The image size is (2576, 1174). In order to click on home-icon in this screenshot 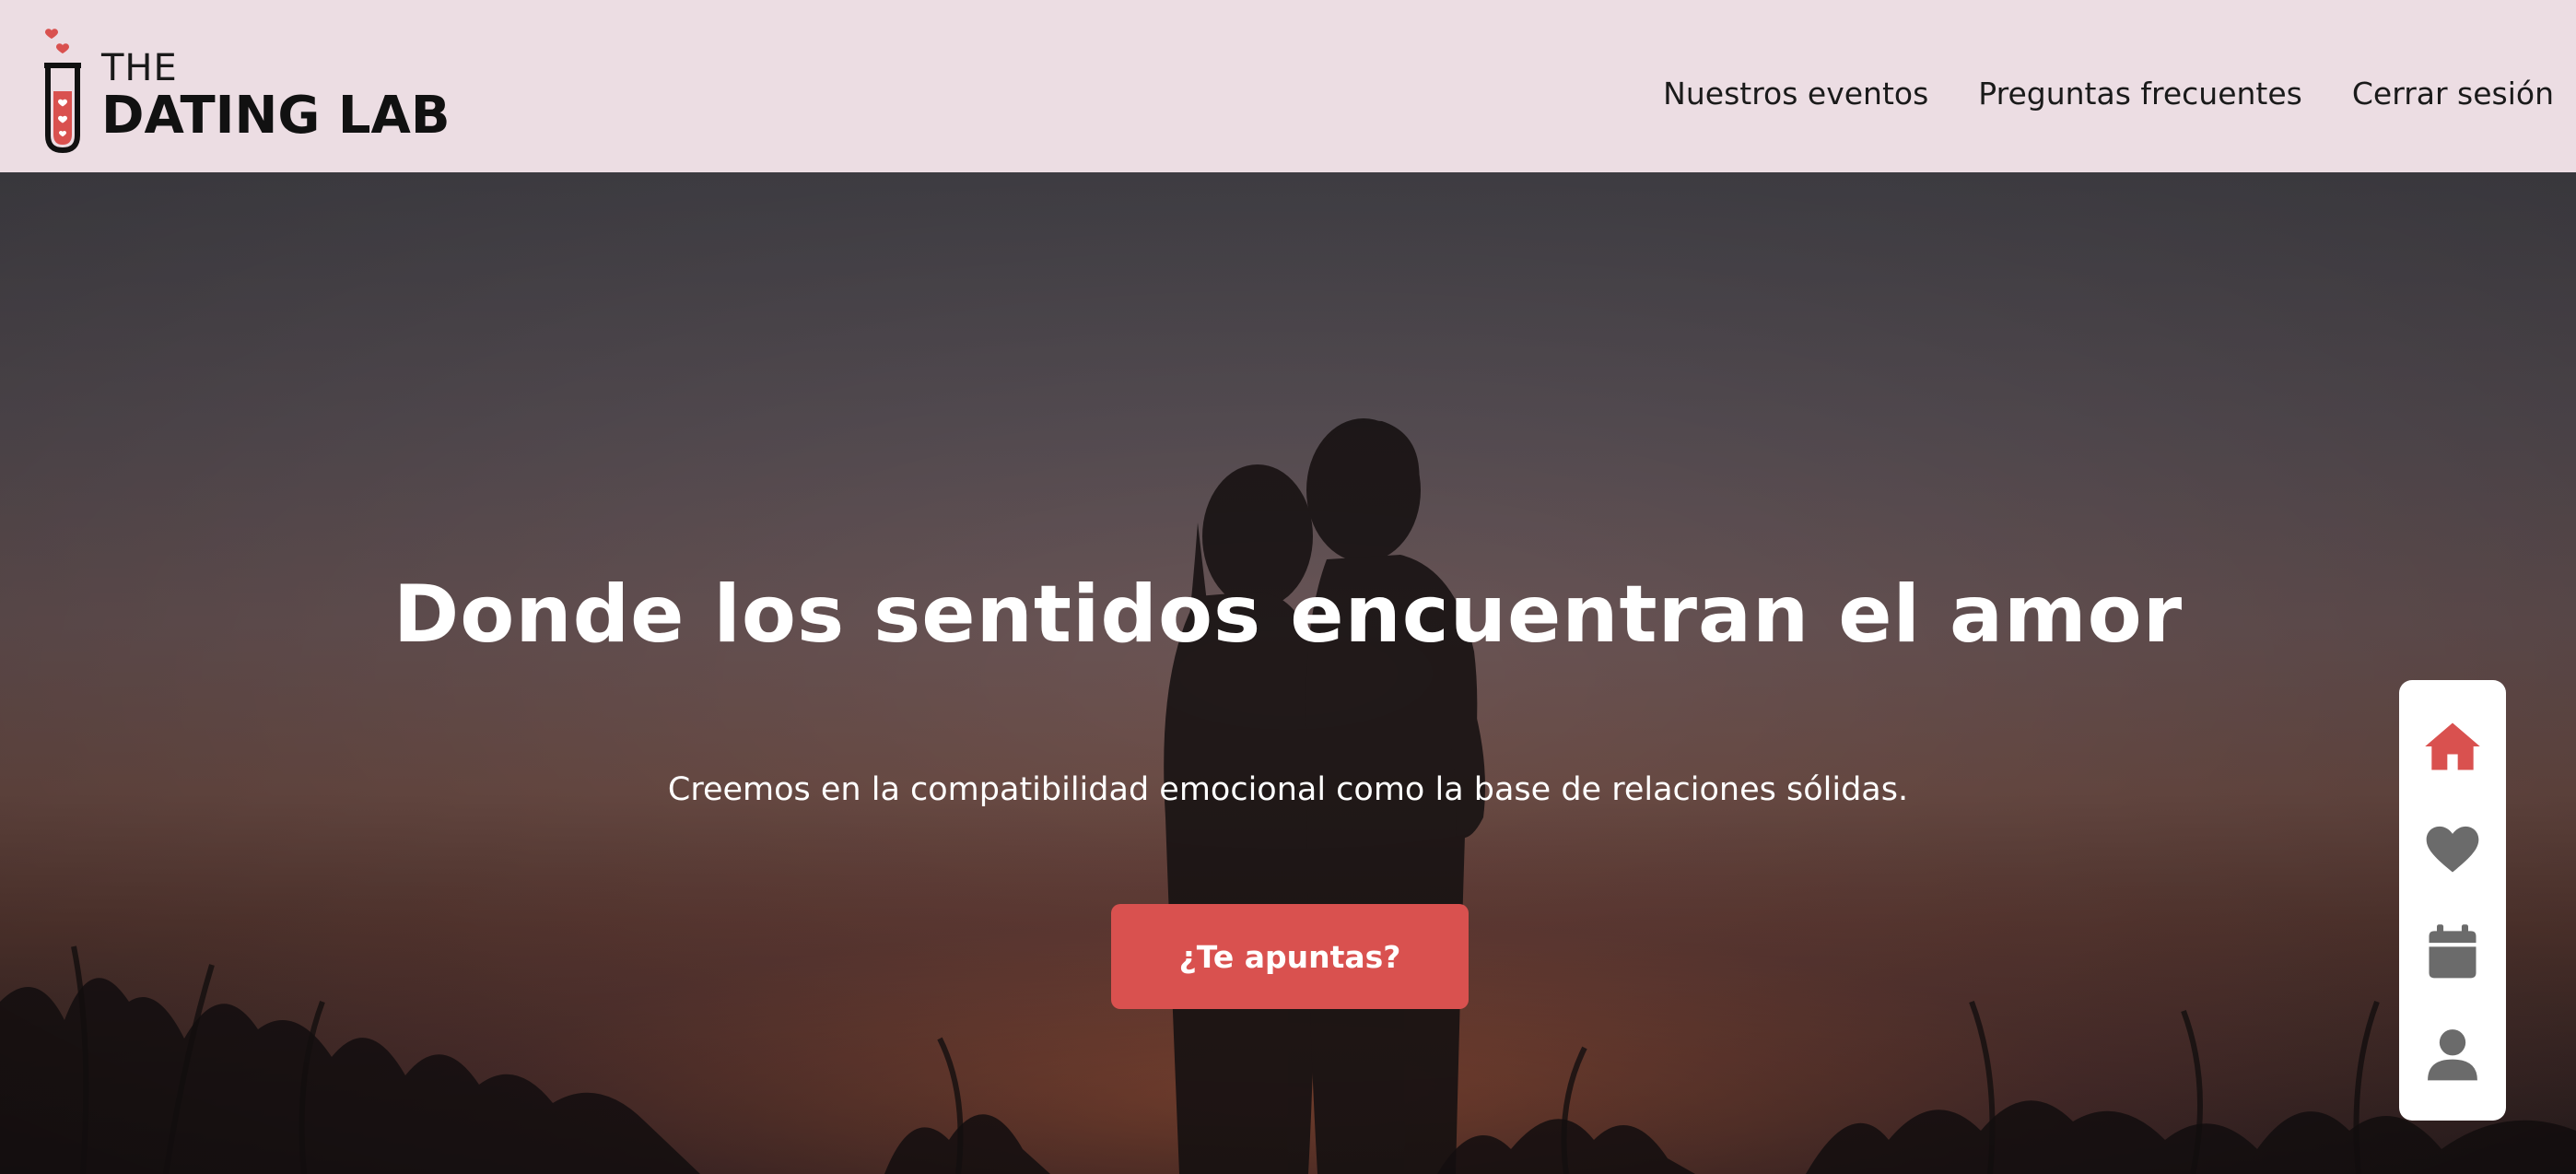, I will do `click(2452, 746)`.